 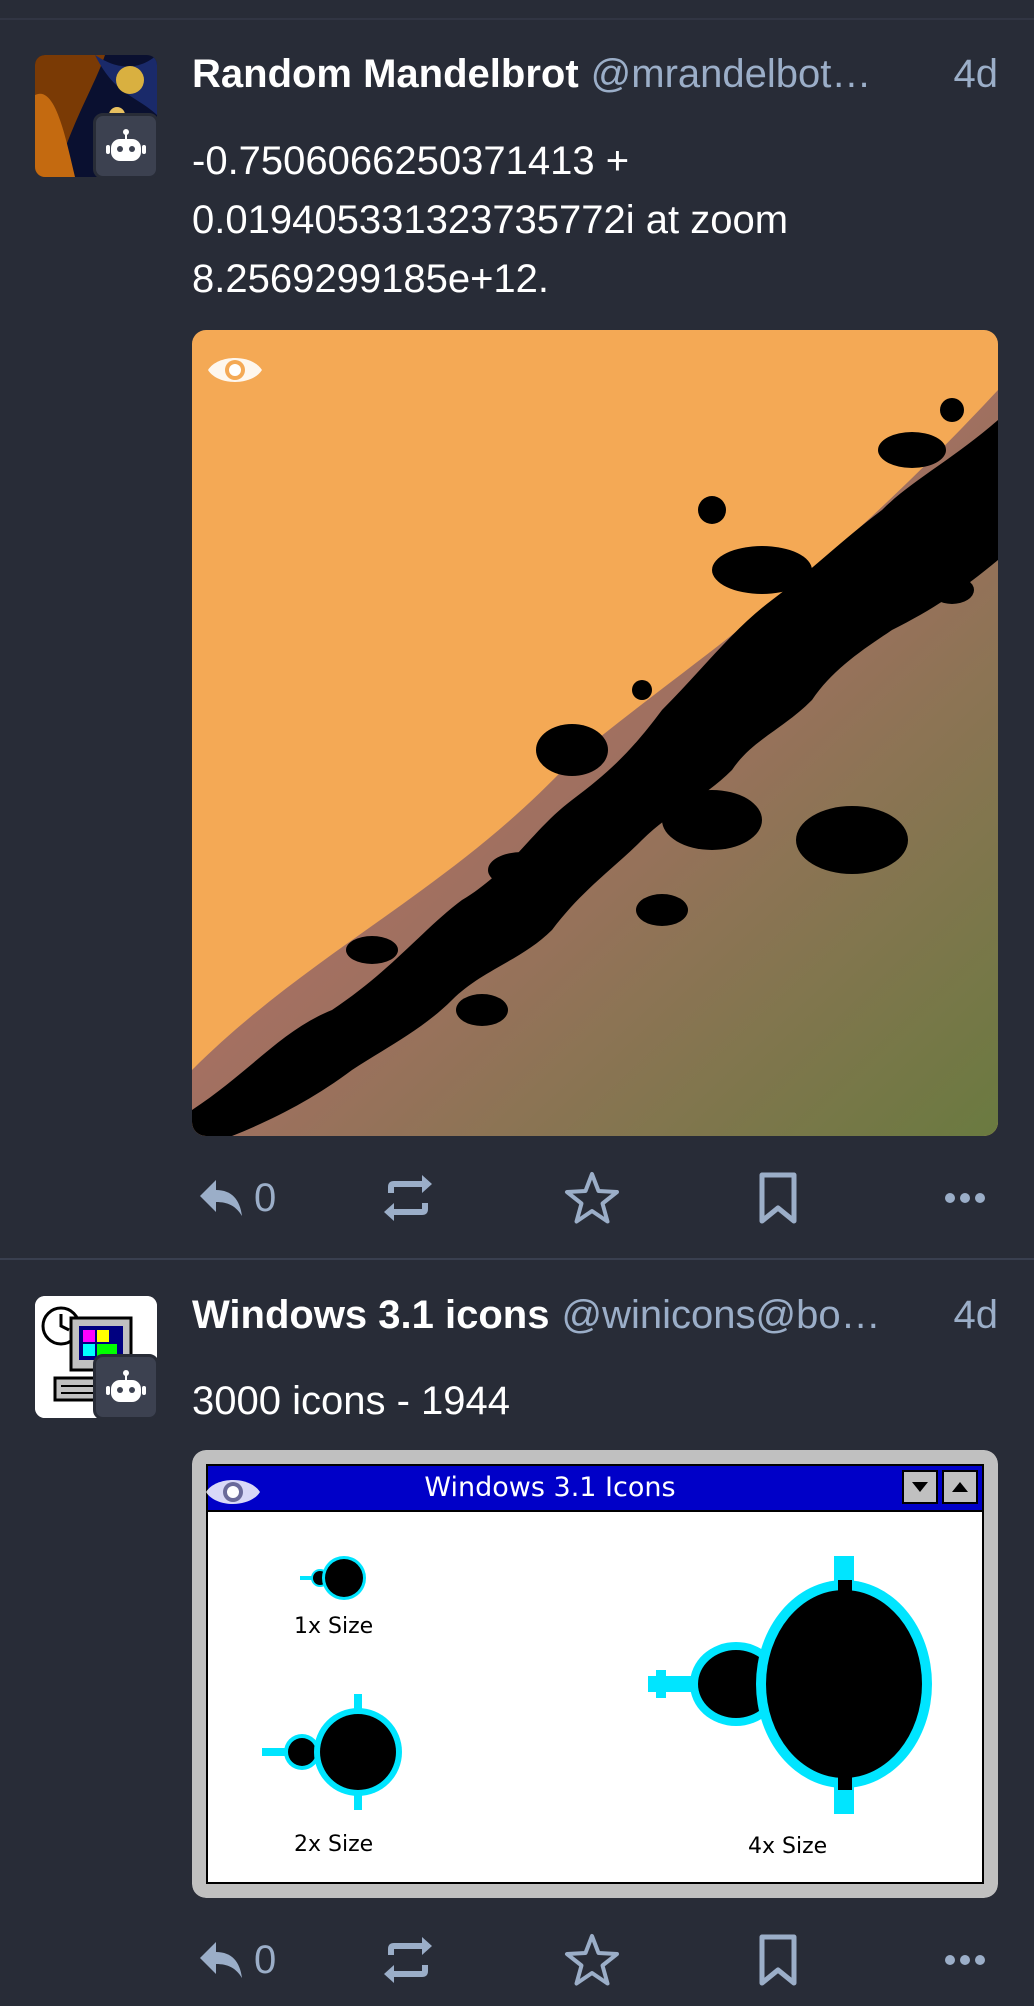 What do you see at coordinates (334, 1844) in the screenshot?
I see `size-label-2x: 2x Size` at bounding box center [334, 1844].